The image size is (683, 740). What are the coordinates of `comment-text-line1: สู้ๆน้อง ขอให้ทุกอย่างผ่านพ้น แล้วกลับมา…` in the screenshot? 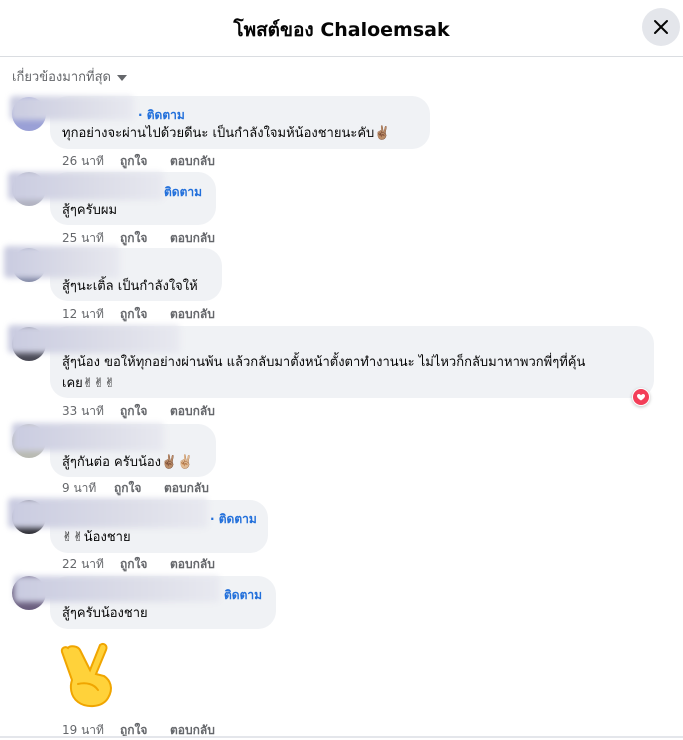 It's located at (324, 362).